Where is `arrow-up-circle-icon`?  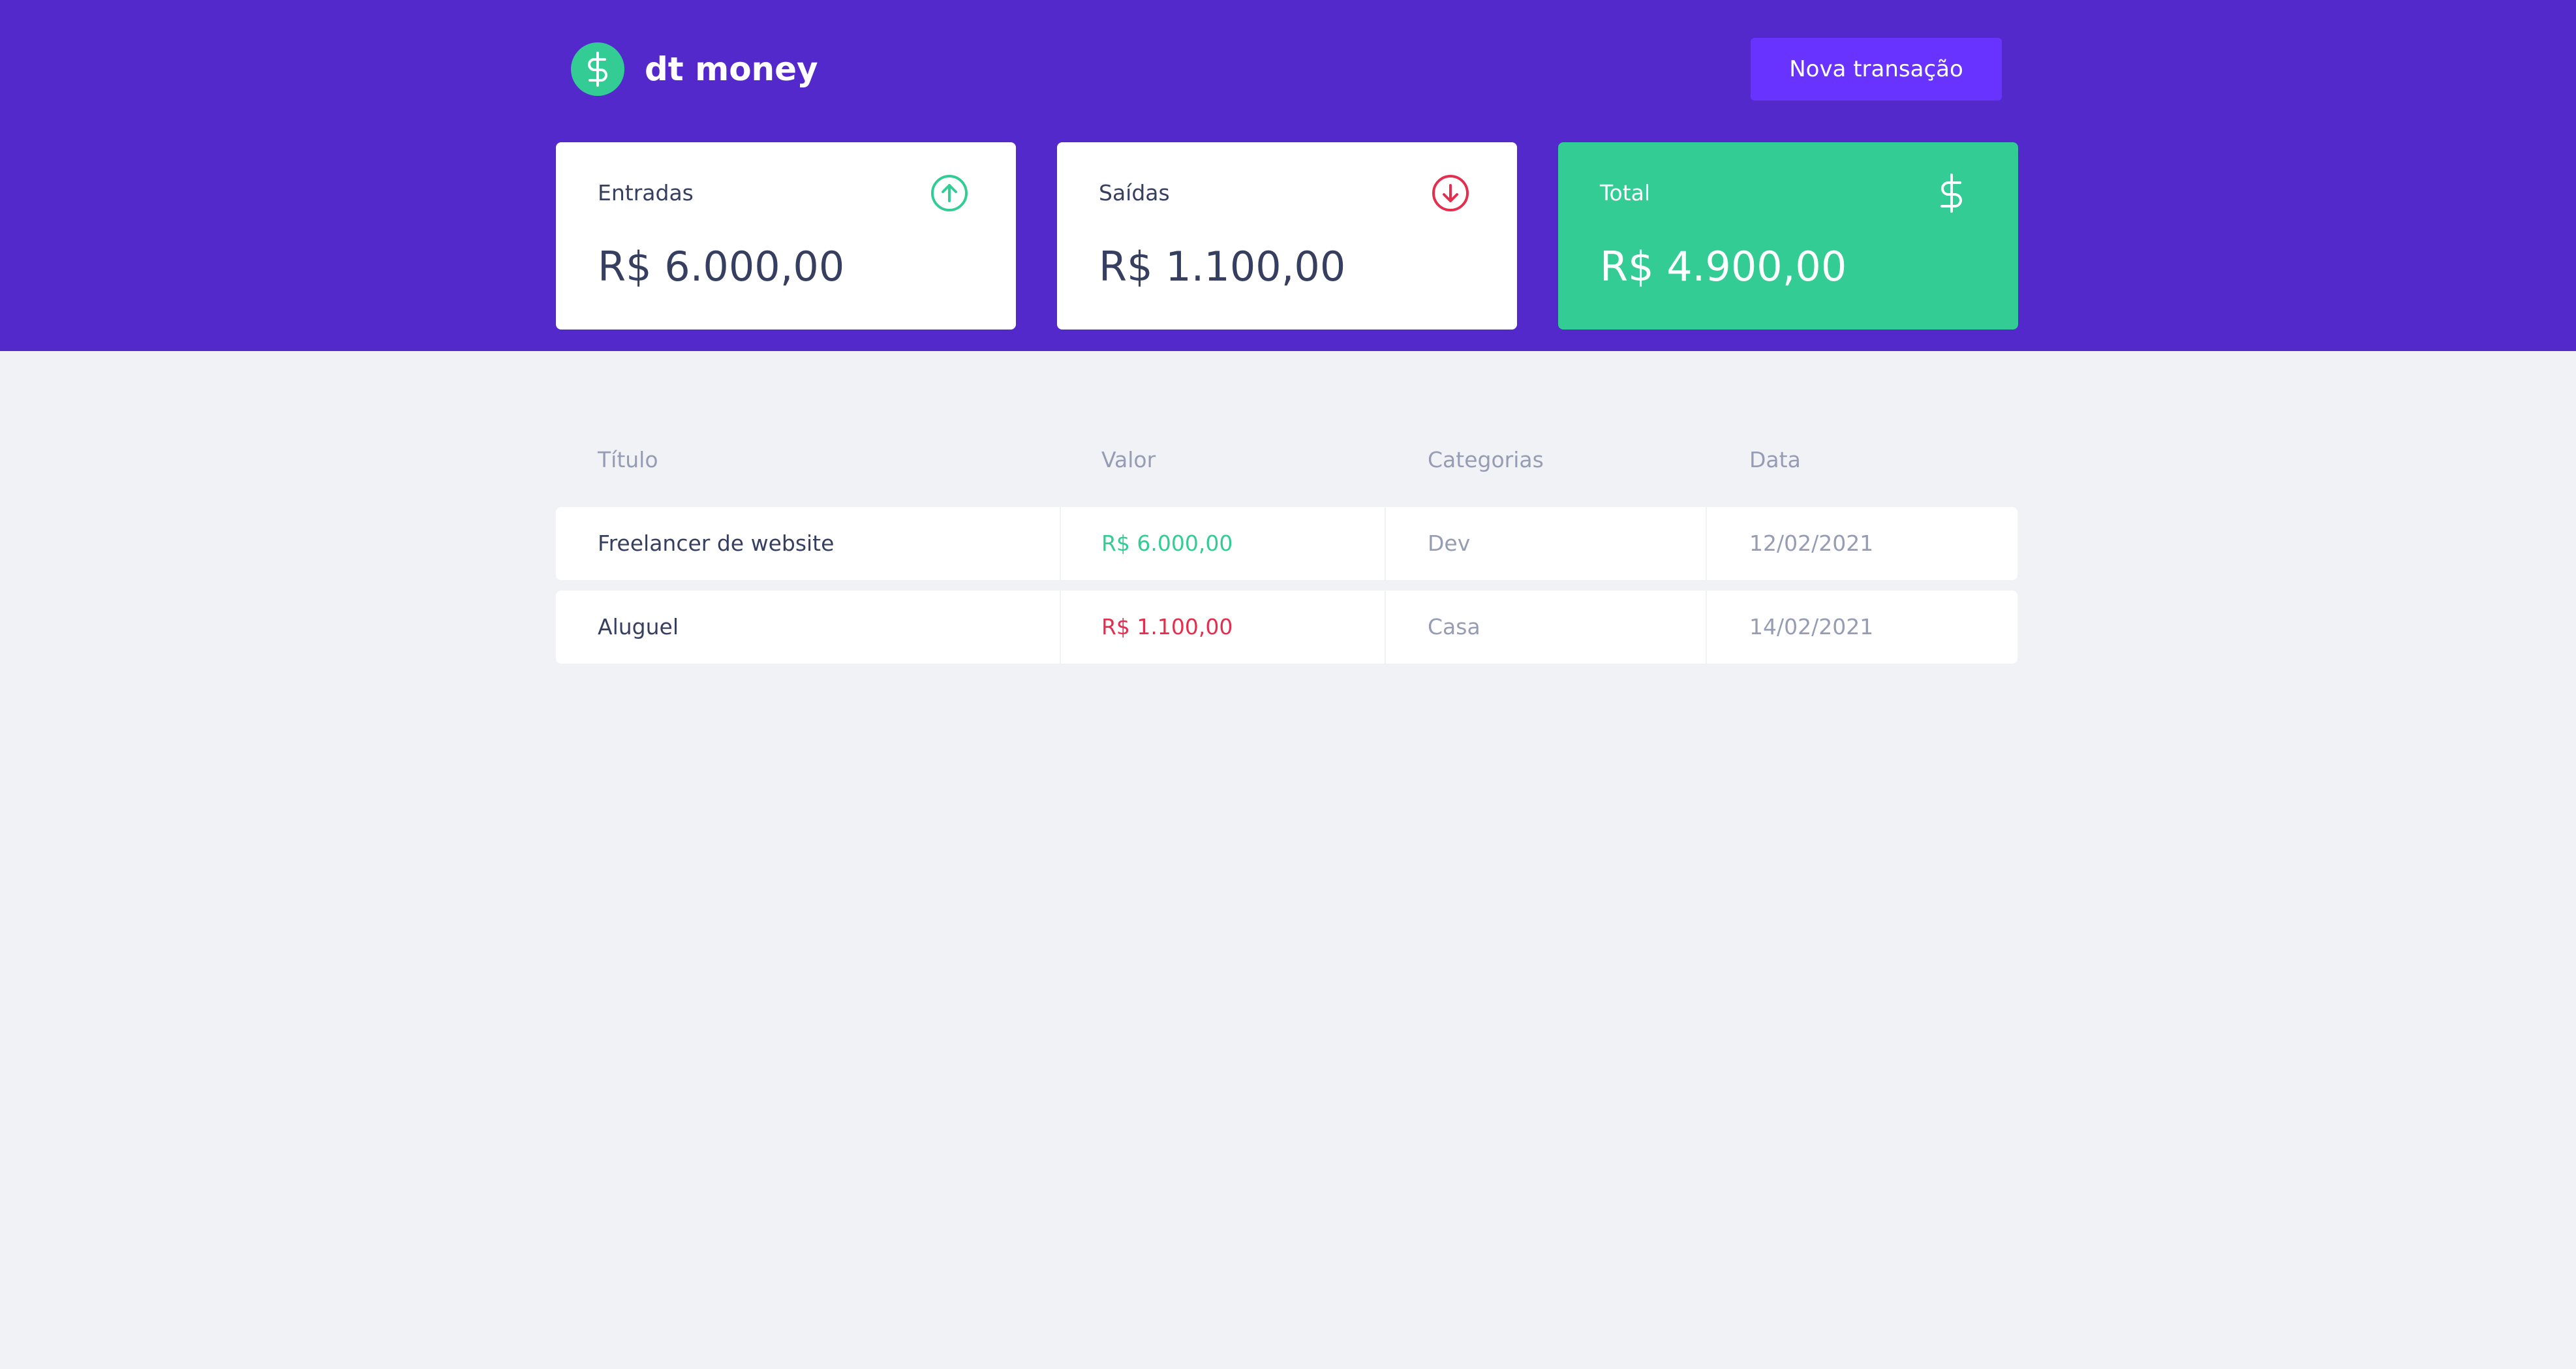
arrow-up-circle-icon is located at coordinates (949, 193).